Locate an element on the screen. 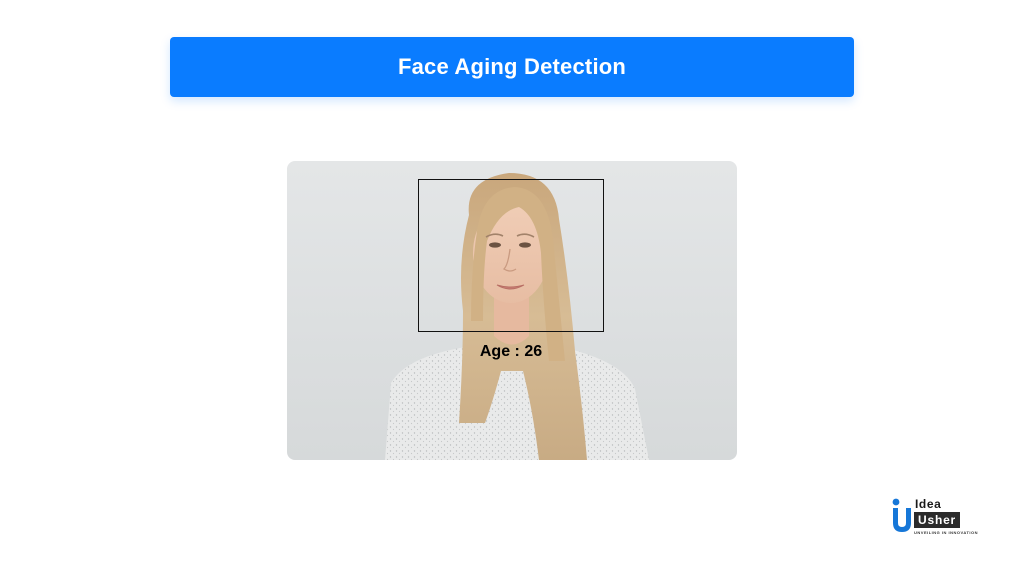 The image size is (1024, 576). logo-word-idea: Idea is located at coordinates (928, 504).